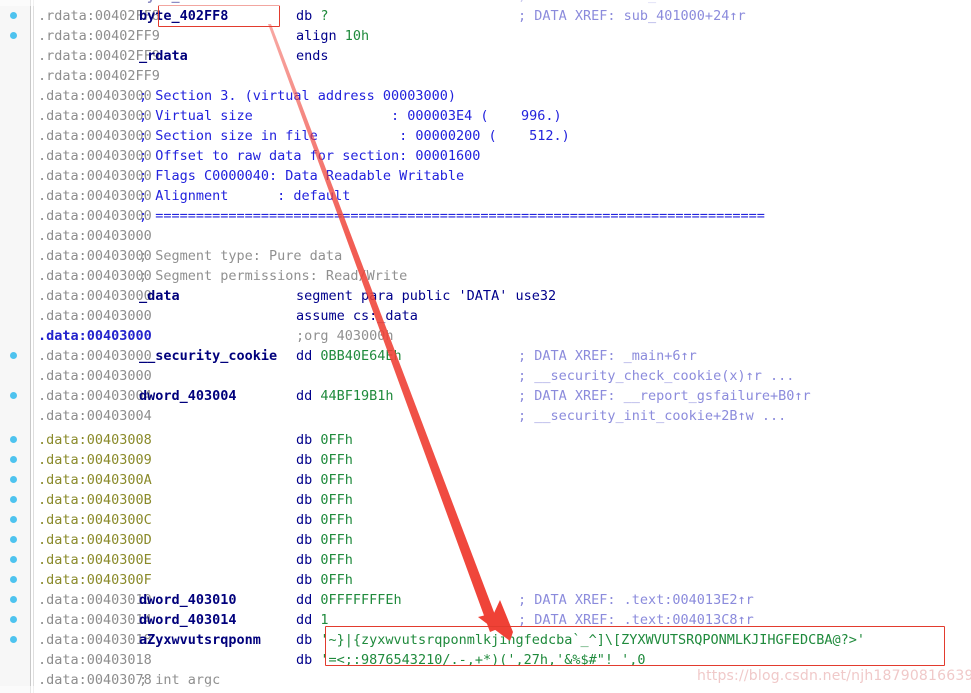  I want to click on disassembly-line: .data:00403000; Segment type: Pure data, so click(485, 256).